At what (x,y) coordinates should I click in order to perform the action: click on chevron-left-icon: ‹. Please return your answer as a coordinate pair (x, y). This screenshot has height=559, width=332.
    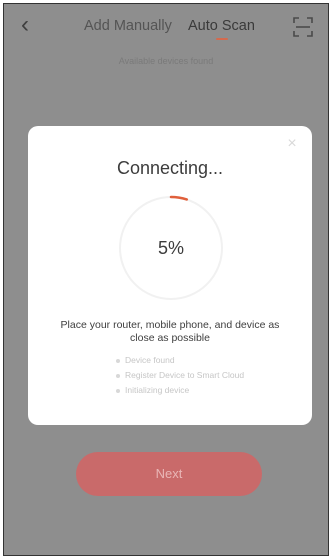
    Looking at the image, I should click on (25, 24).